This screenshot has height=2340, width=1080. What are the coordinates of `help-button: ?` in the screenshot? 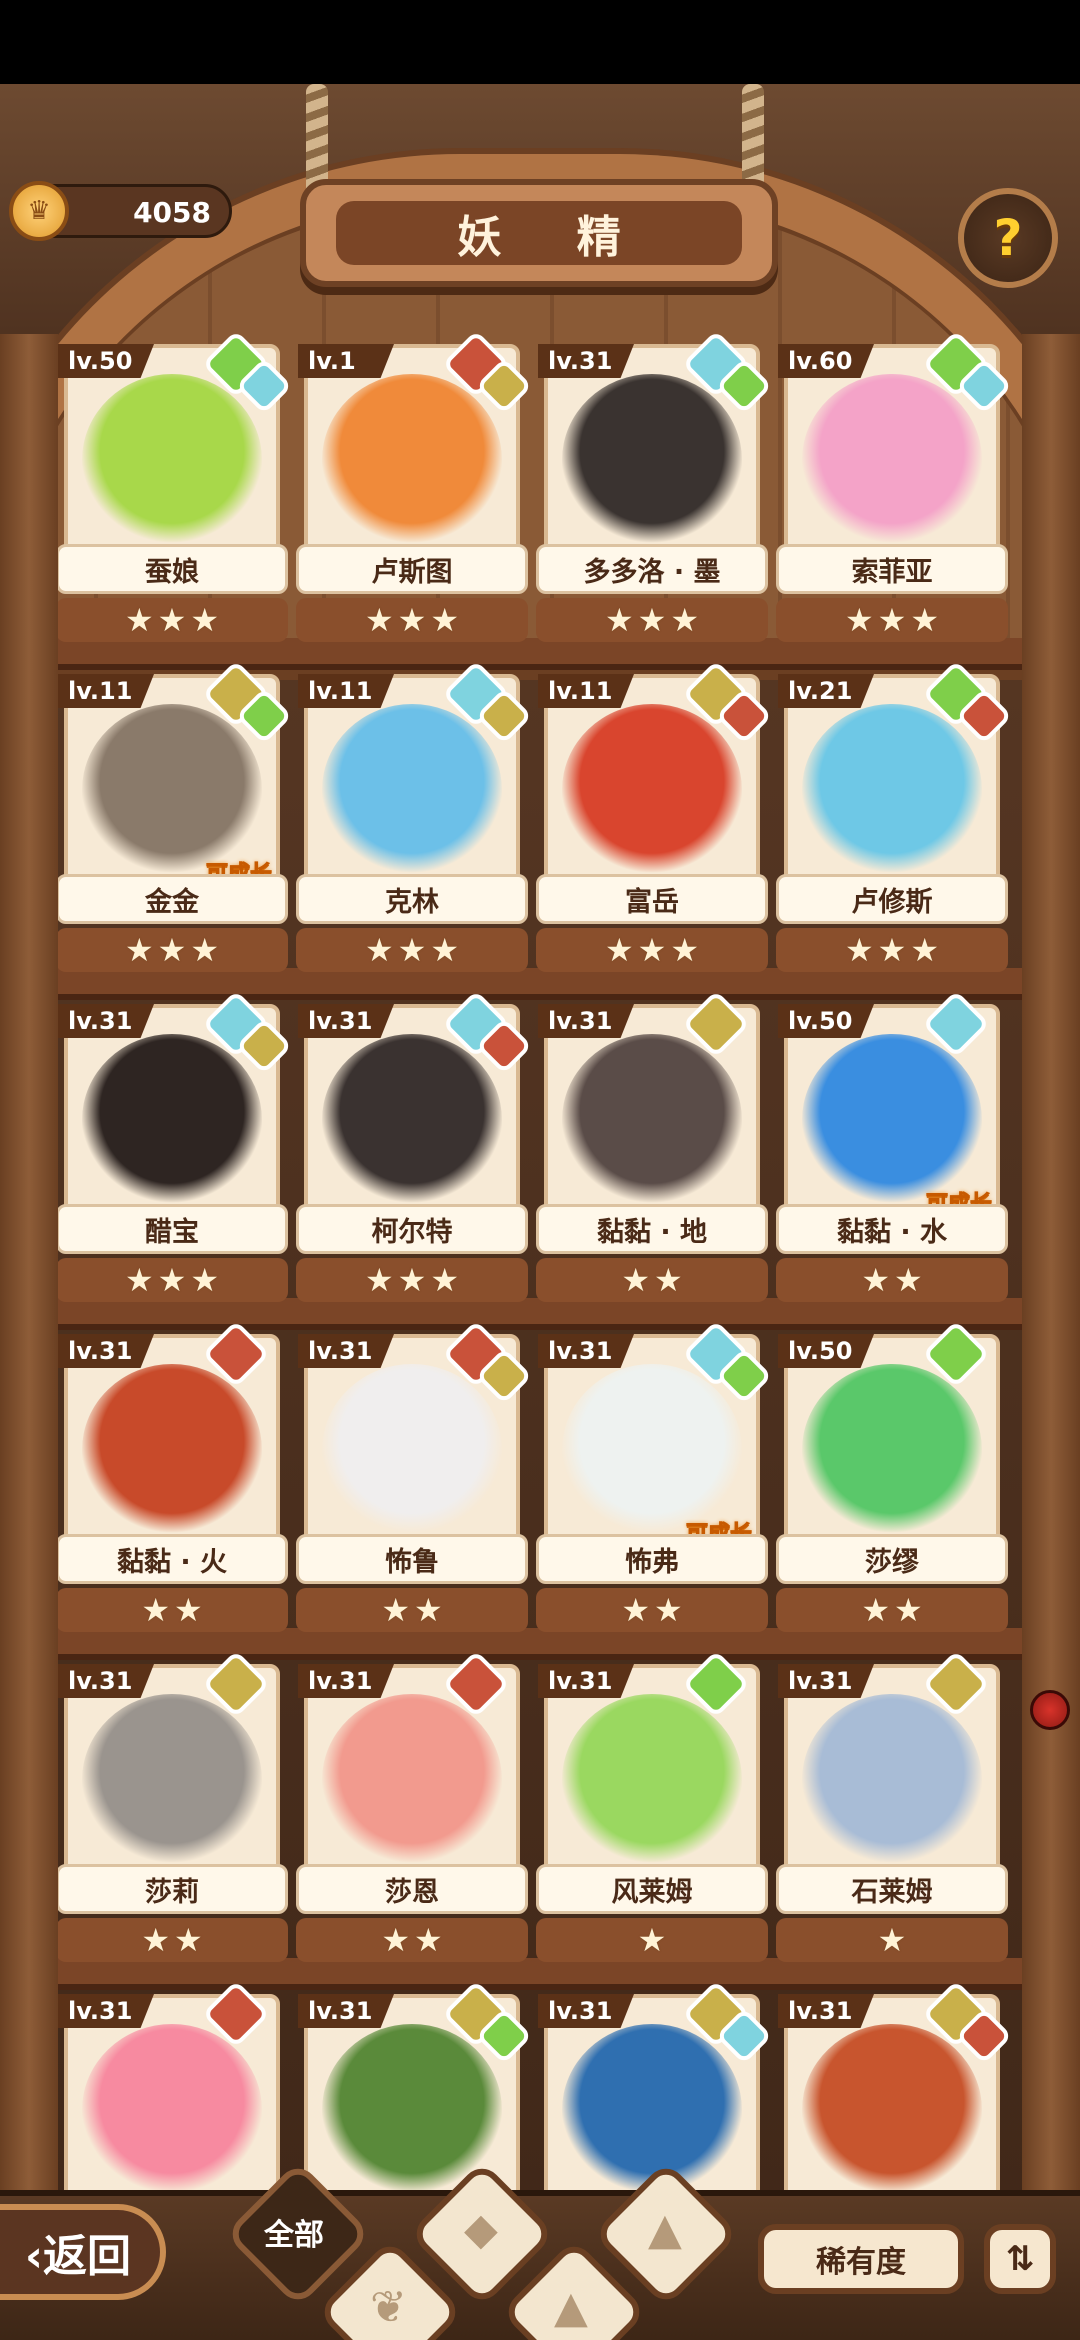 It's located at (1008, 238).